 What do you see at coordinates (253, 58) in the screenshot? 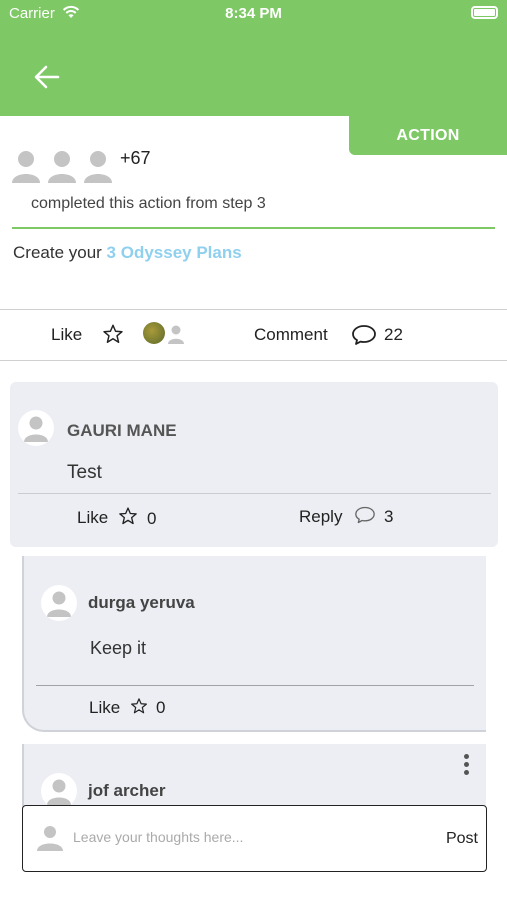
I see `nav-header: Carrier 8:34 PM` at bounding box center [253, 58].